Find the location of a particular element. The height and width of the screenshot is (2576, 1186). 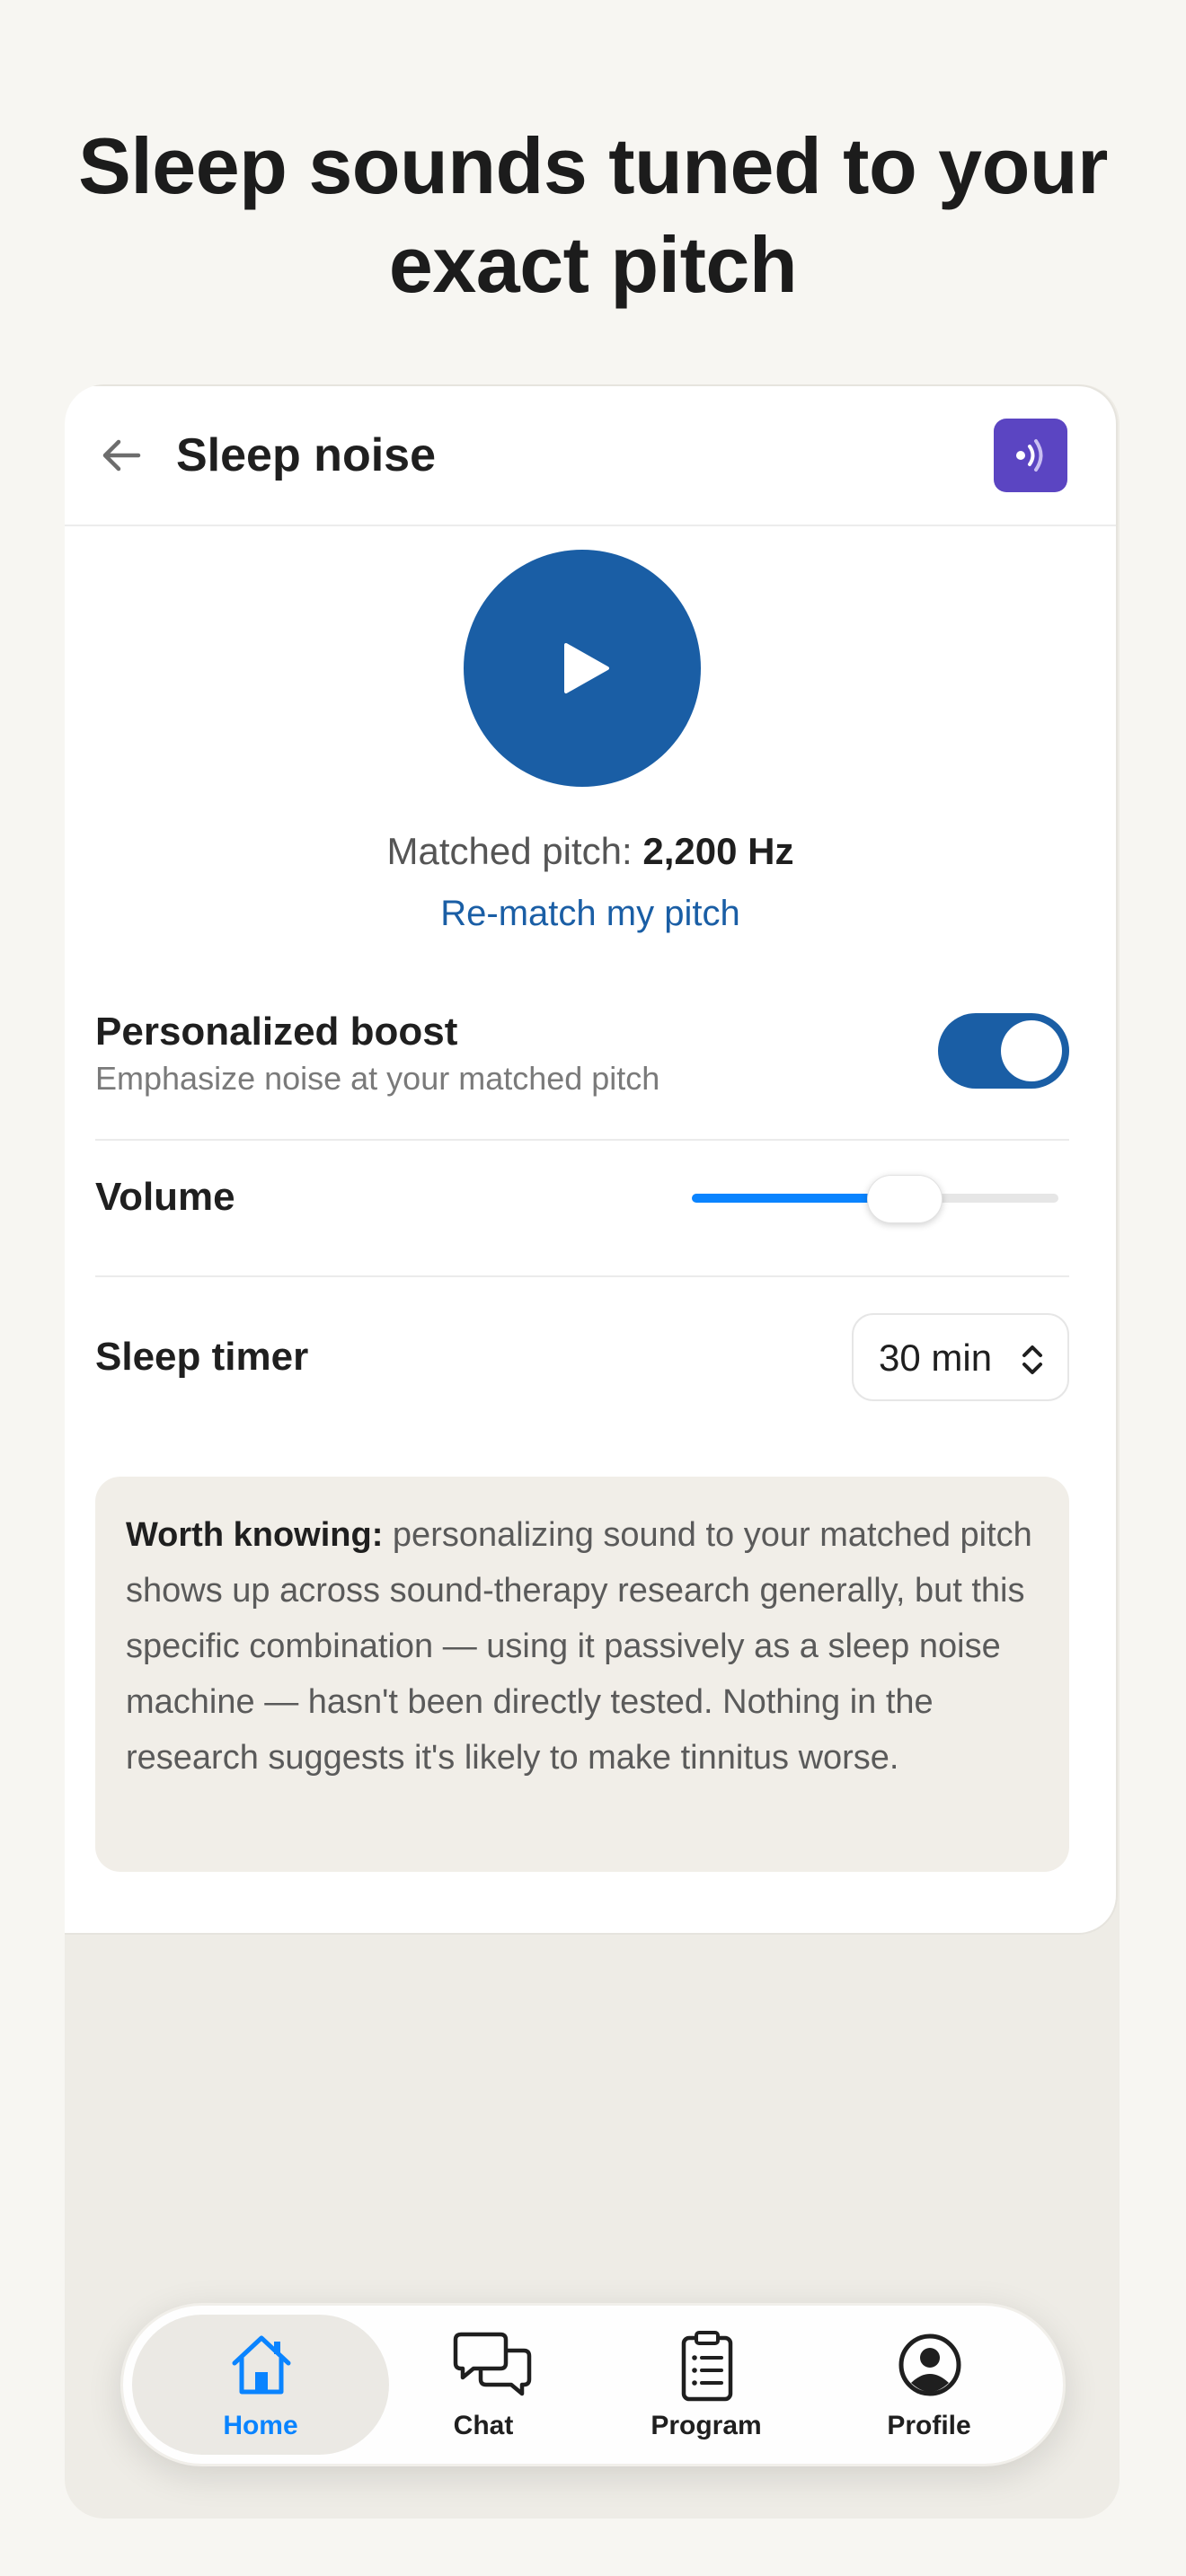

boost-subtitle: Emphasize noise at your matched pitch is located at coordinates (377, 1078).